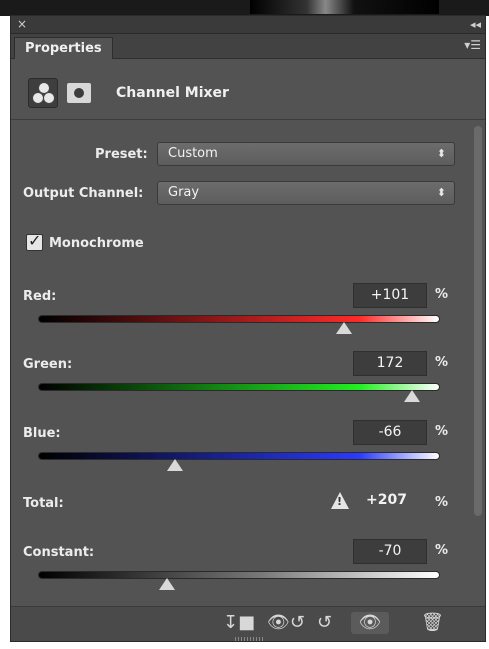 The height and width of the screenshot is (649, 489). I want to click on constant-value-field: -70, so click(390, 551).